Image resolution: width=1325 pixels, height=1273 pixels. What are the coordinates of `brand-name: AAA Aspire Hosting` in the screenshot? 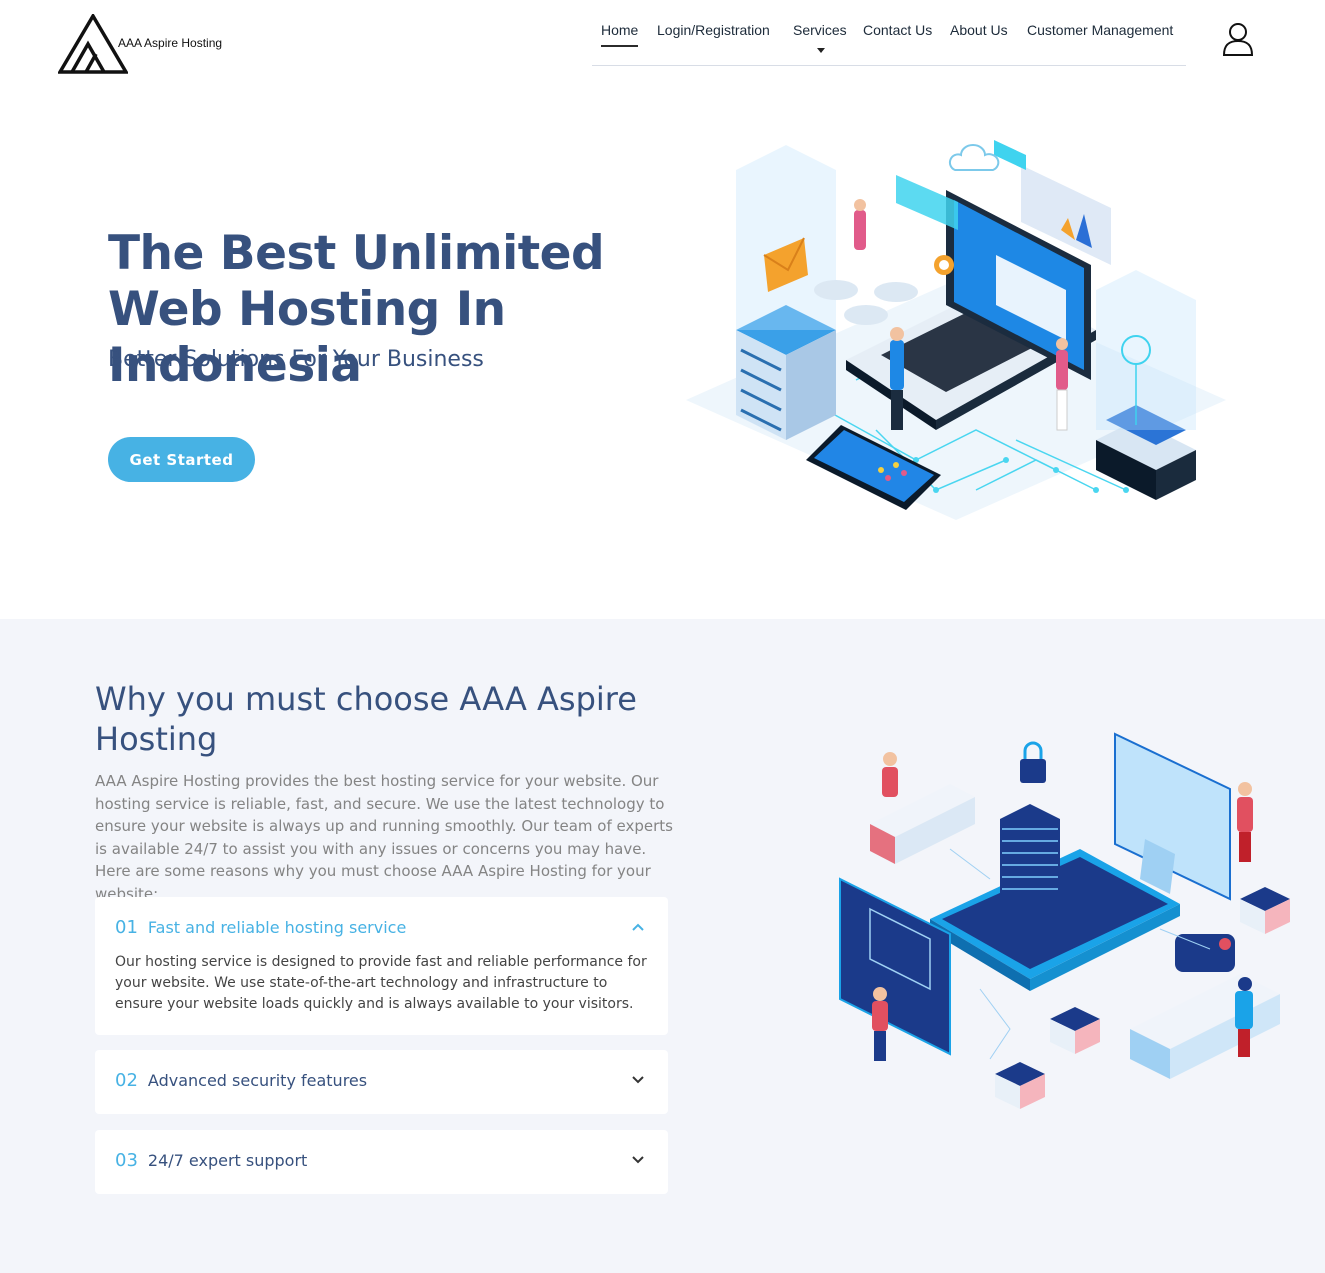 It's located at (170, 43).